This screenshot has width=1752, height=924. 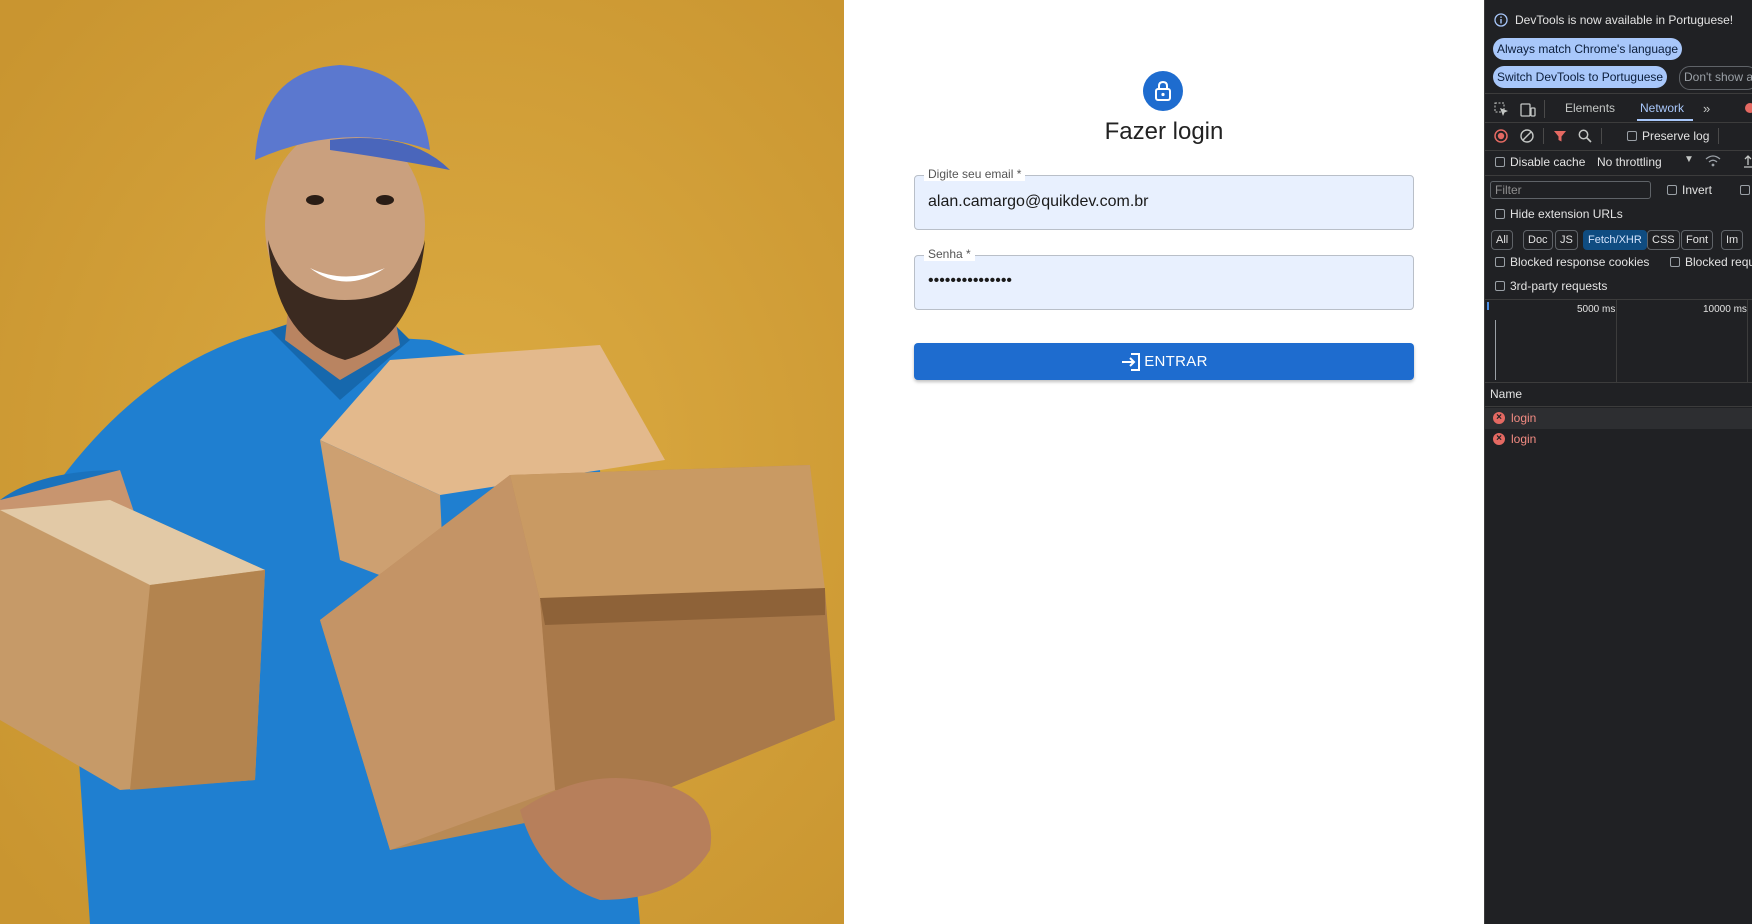 I want to click on password-field: Senha * •••••••••••••••, so click(x=1164, y=278).